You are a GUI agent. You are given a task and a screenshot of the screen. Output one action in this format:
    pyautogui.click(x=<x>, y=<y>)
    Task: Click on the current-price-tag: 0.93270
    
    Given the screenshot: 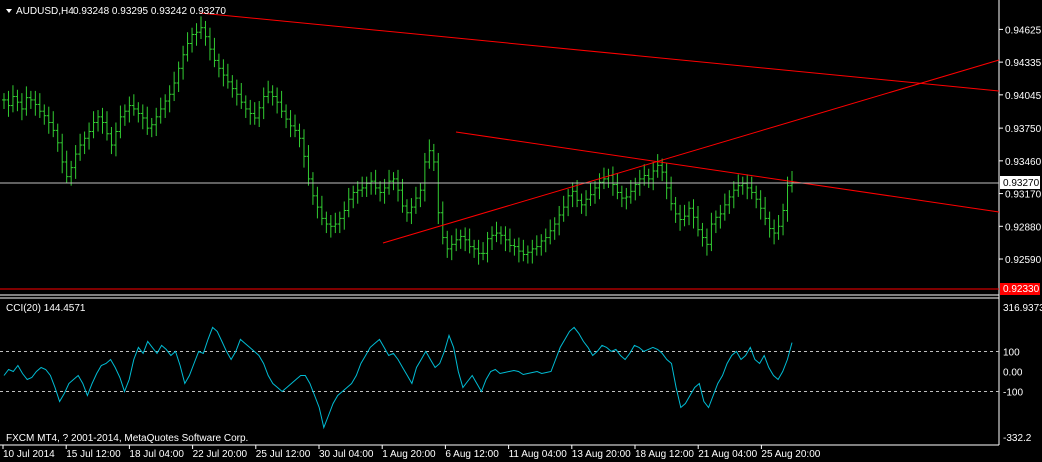 What is the action you would take?
    pyautogui.click(x=1020, y=182)
    